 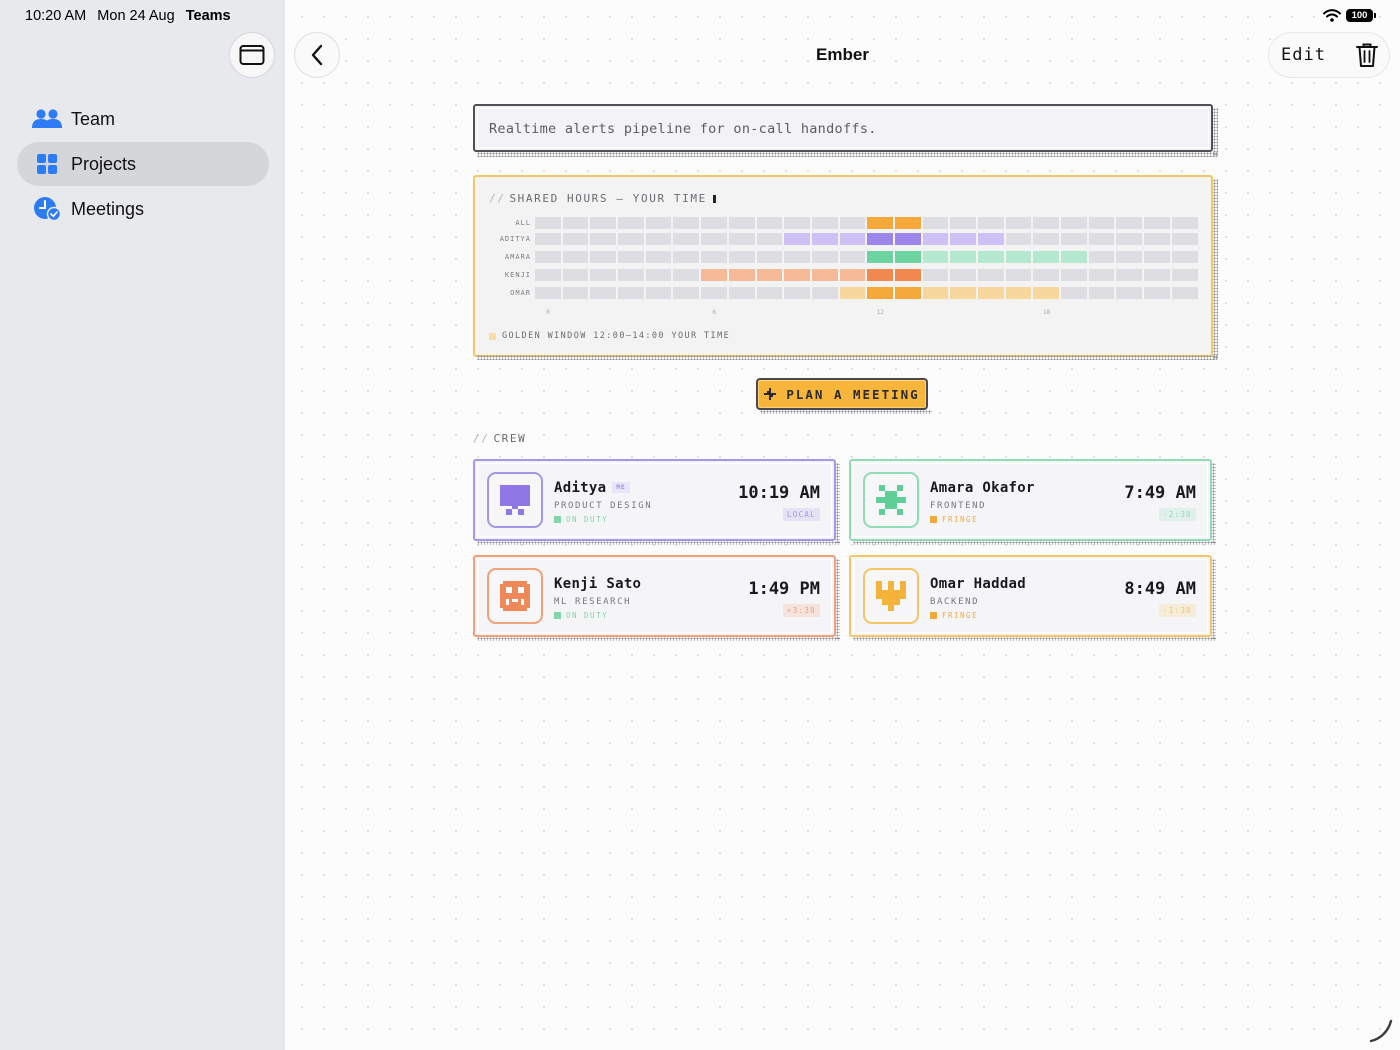 What do you see at coordinates (784, 589) in the screenshot?
I see `member-local-time: 1:49 PM` at bounding box center [784, 589].